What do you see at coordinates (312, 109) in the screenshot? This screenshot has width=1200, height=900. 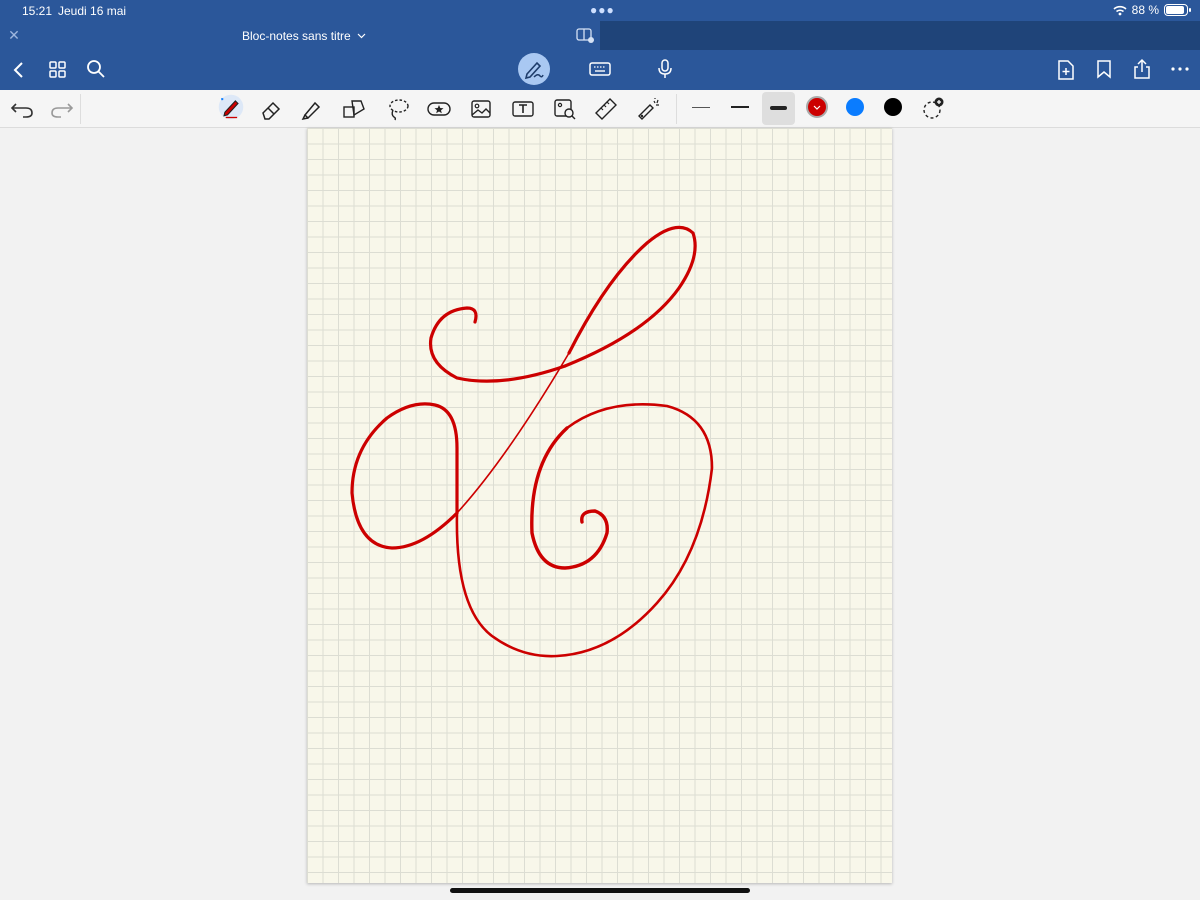 I see `highlighter-icon` at bounding box center [312, 109].